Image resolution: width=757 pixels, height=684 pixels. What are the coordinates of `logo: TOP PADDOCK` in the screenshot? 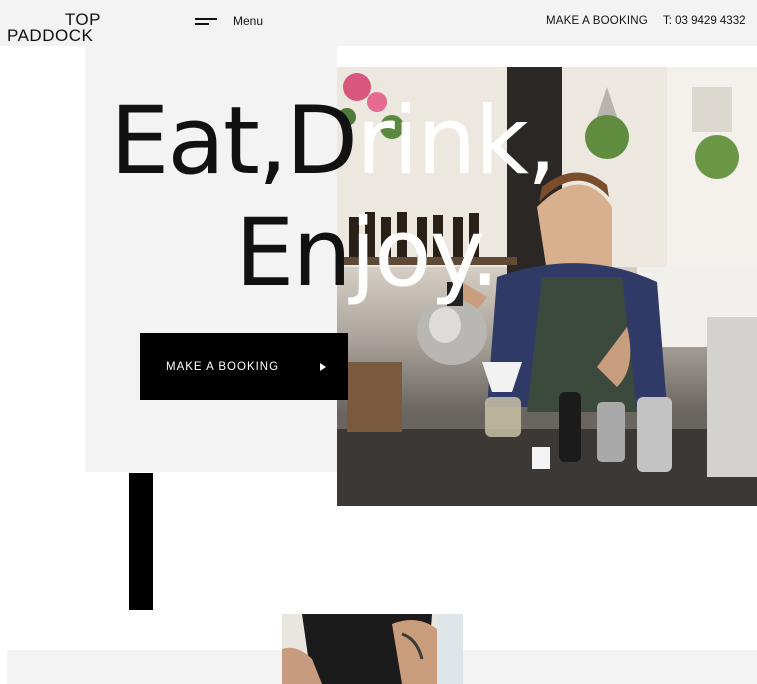 It's located at (55, 28).